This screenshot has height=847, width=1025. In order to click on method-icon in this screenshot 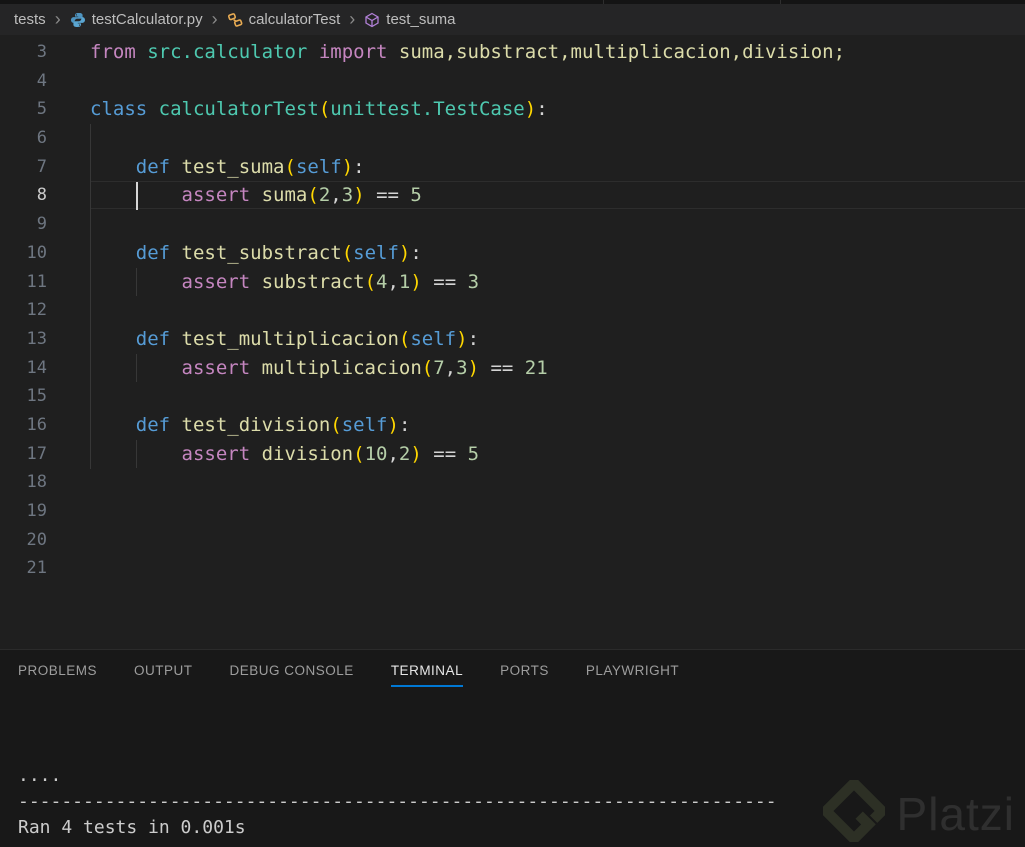, I will do `click(372, 20)`.